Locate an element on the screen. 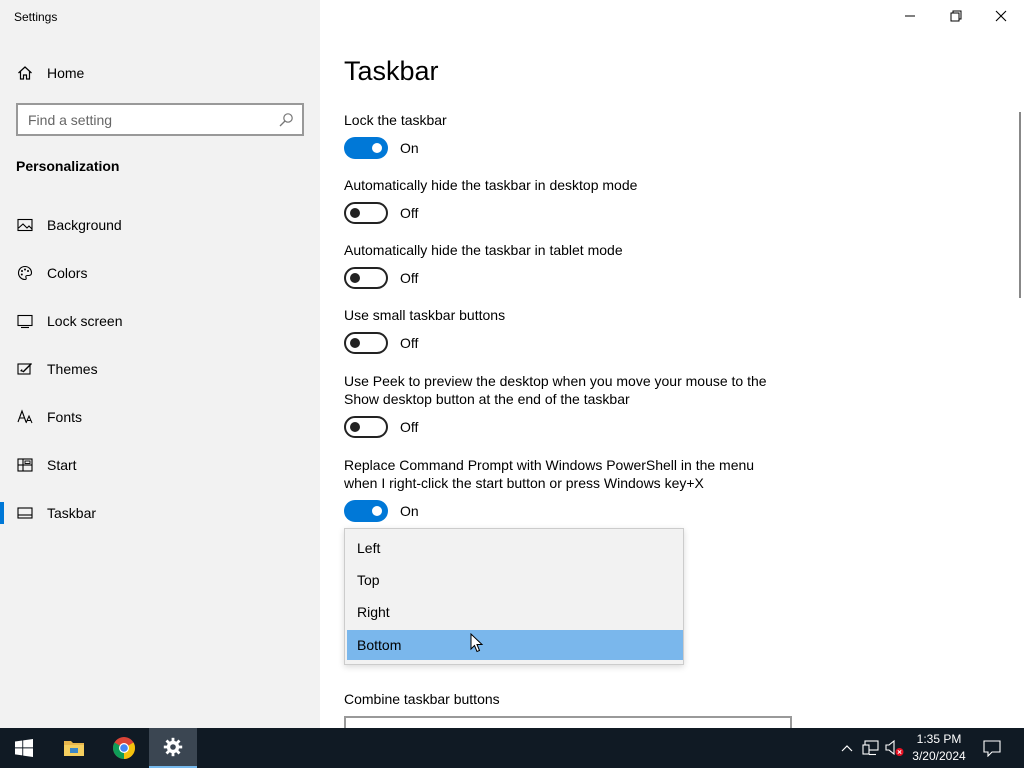  home-icon is located at coordinates (25, 73).